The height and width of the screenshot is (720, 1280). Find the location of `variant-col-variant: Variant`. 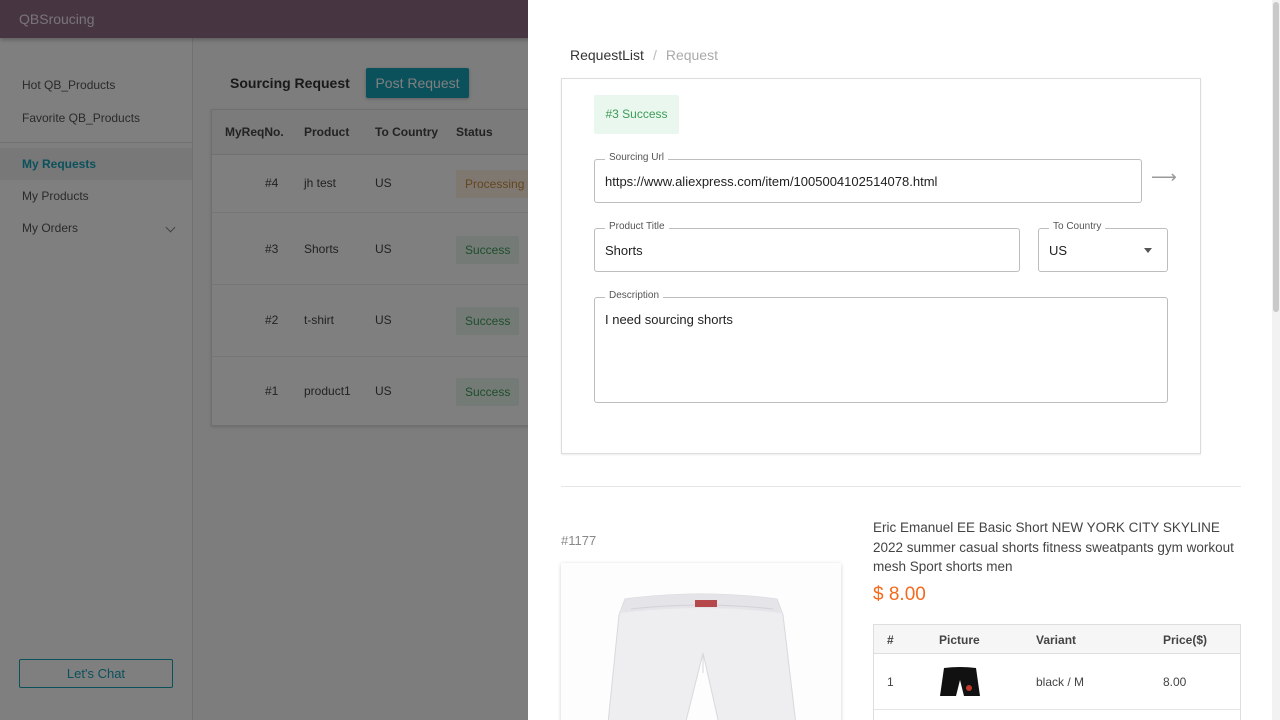

variant-col-variant: Variant is located at coordinates (1056, 640).